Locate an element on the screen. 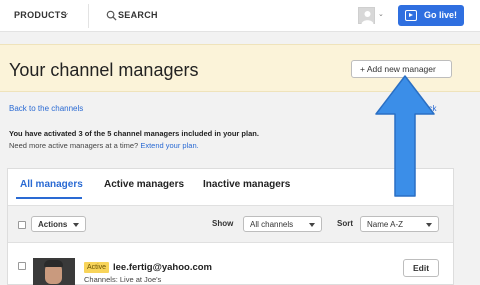  sort-value: Name A-Z is located at coordinates (385, 224).